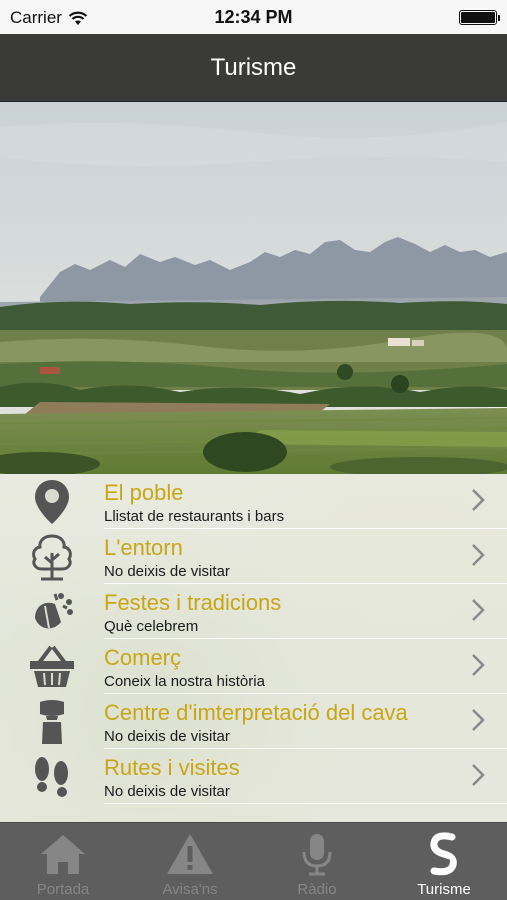 The height and width of the screenshot is (900, 507). I want to click on menu-item-title: Rutes i visites, so click(172, 767).